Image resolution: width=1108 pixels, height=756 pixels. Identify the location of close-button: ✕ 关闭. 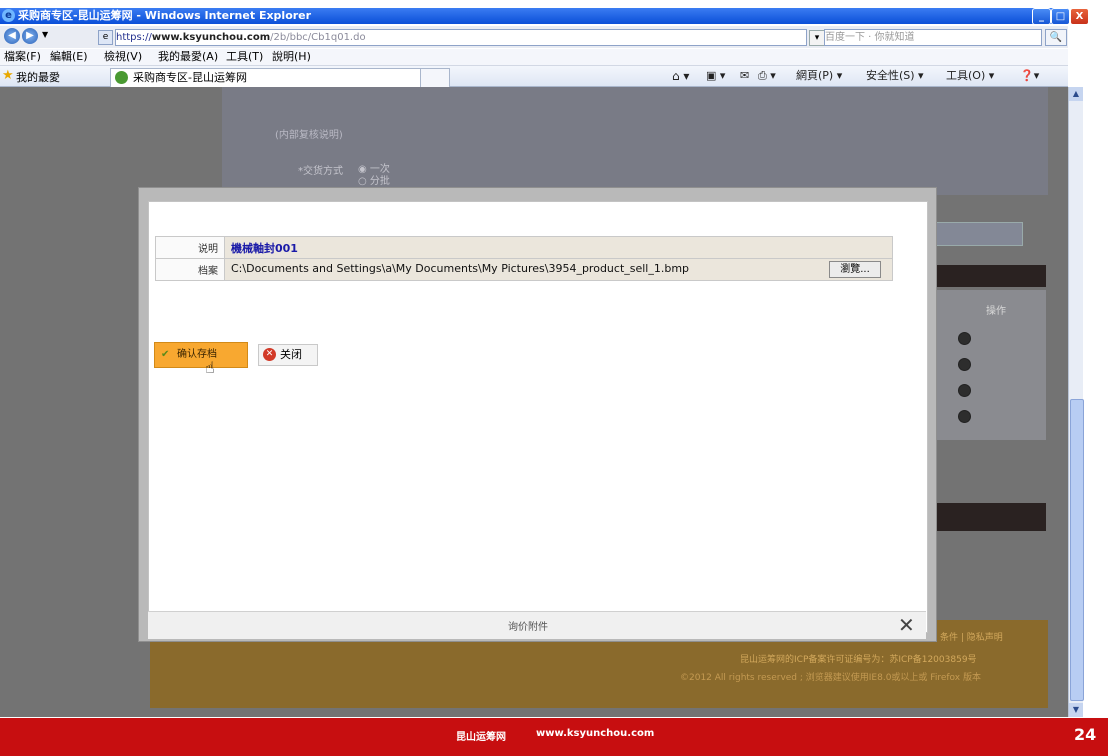
(288, 355).